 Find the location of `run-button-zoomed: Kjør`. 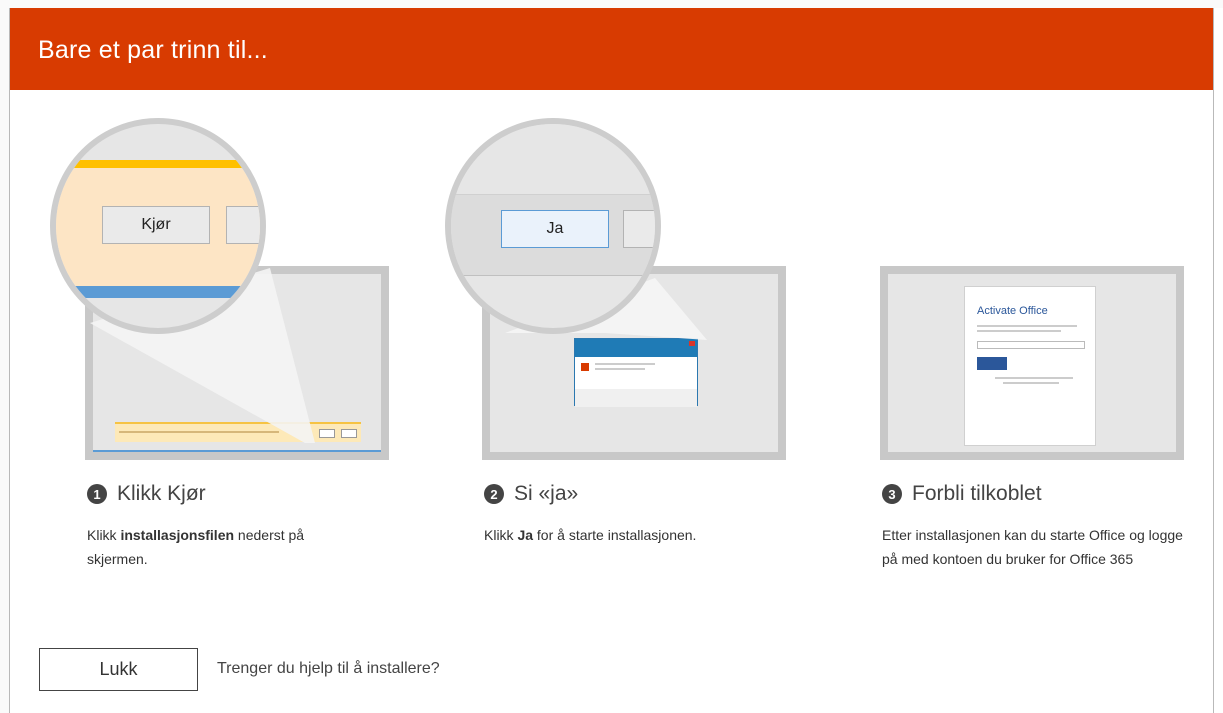

run-button-zoomed: Kjør is located at coordinates (156, 225).